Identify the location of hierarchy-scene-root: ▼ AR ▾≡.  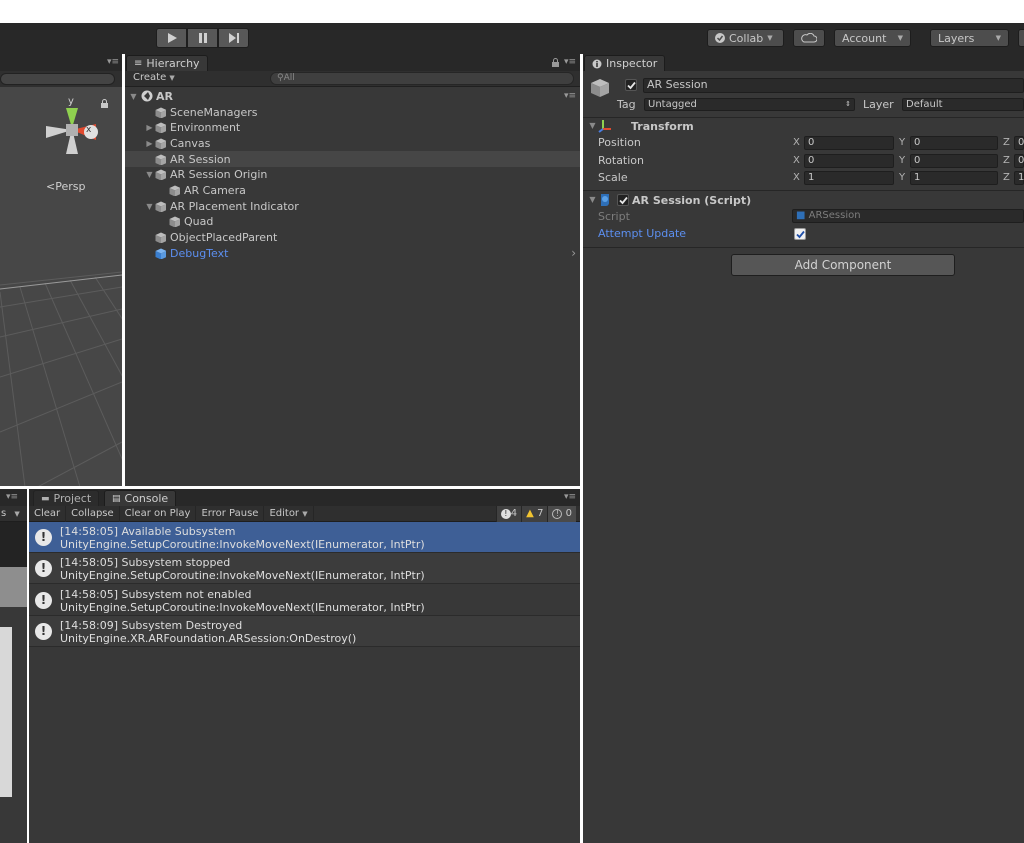
(352, 96).